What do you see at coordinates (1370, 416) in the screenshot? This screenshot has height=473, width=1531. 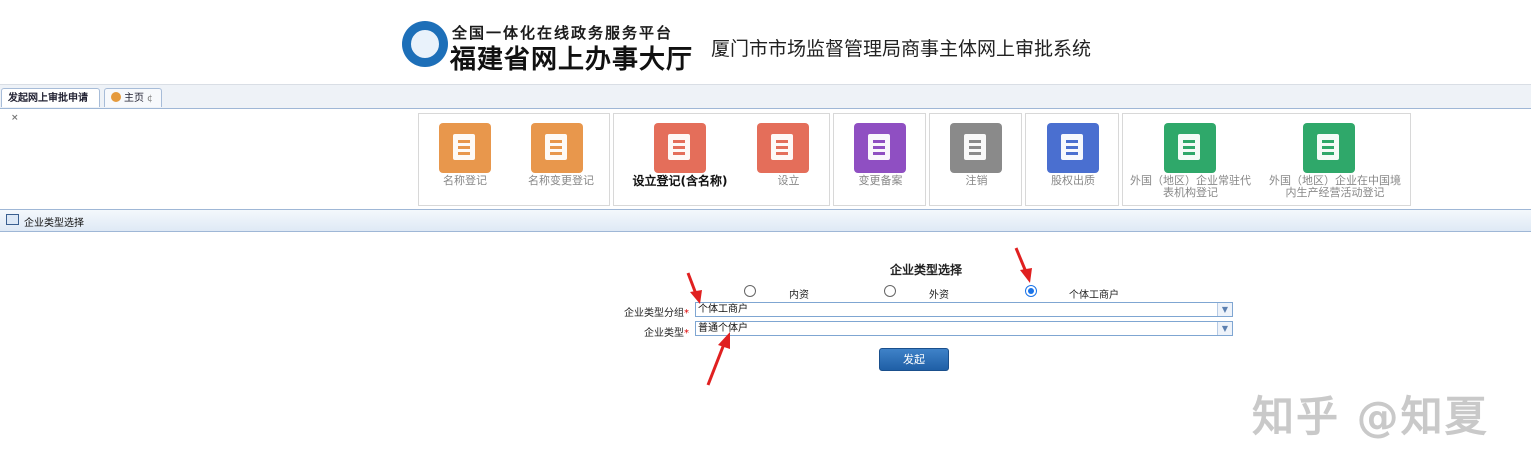 I see `watermark: 知乎 @知夏` at bounding box center [1370, 416].